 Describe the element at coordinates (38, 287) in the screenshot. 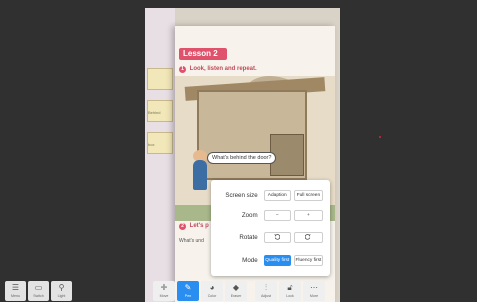

I see `monitor-icon: ▭` at that location.